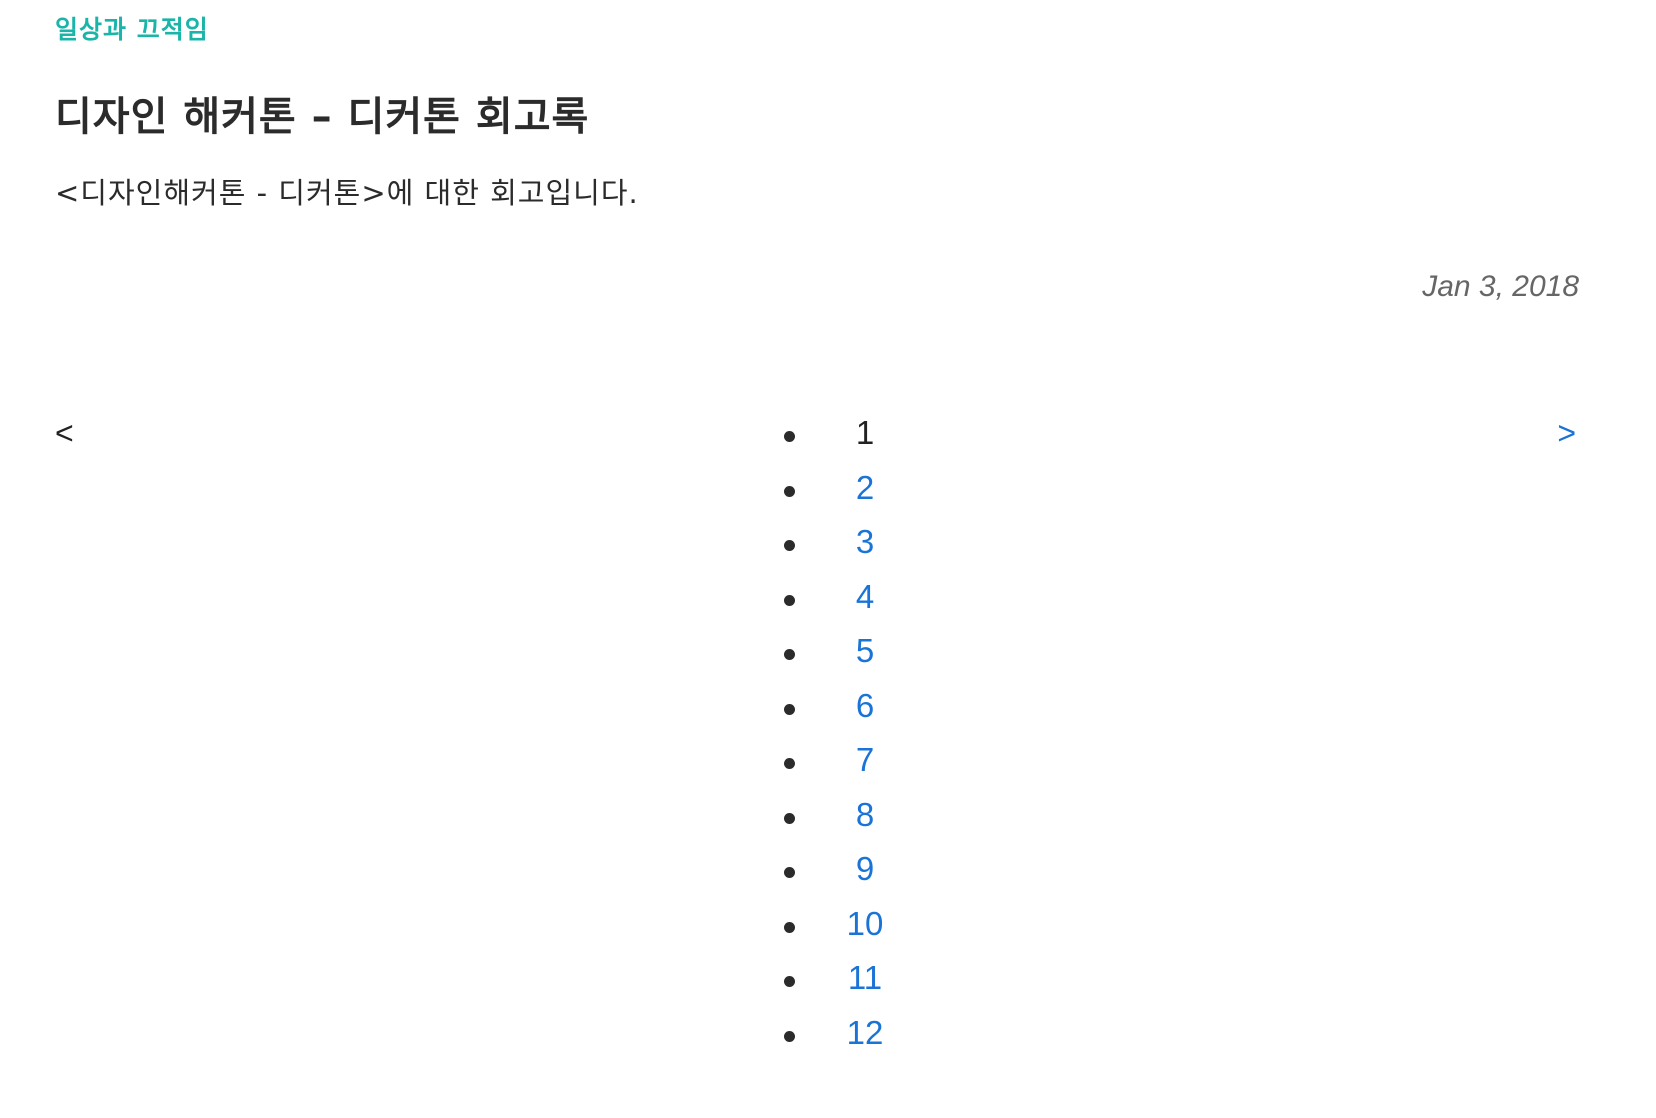 This screenshot has height=1118, width=1656. Describe the element at coordinates (1500, 286) in the screenshot. I see `post-date: Jan 3, 2018` at that location.